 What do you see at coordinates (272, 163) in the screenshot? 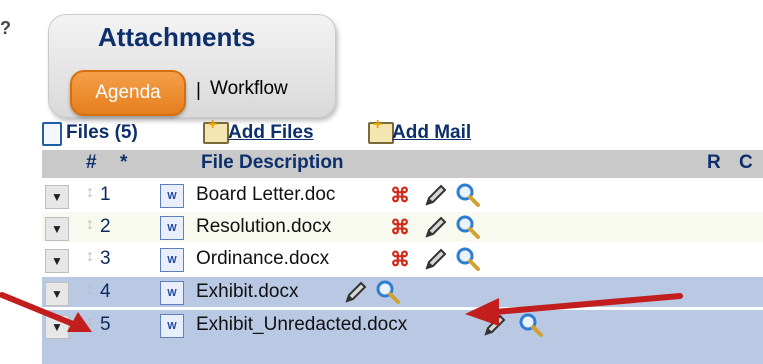
I see `column-header-file-description: File Description` at bounding box center [272, 163].